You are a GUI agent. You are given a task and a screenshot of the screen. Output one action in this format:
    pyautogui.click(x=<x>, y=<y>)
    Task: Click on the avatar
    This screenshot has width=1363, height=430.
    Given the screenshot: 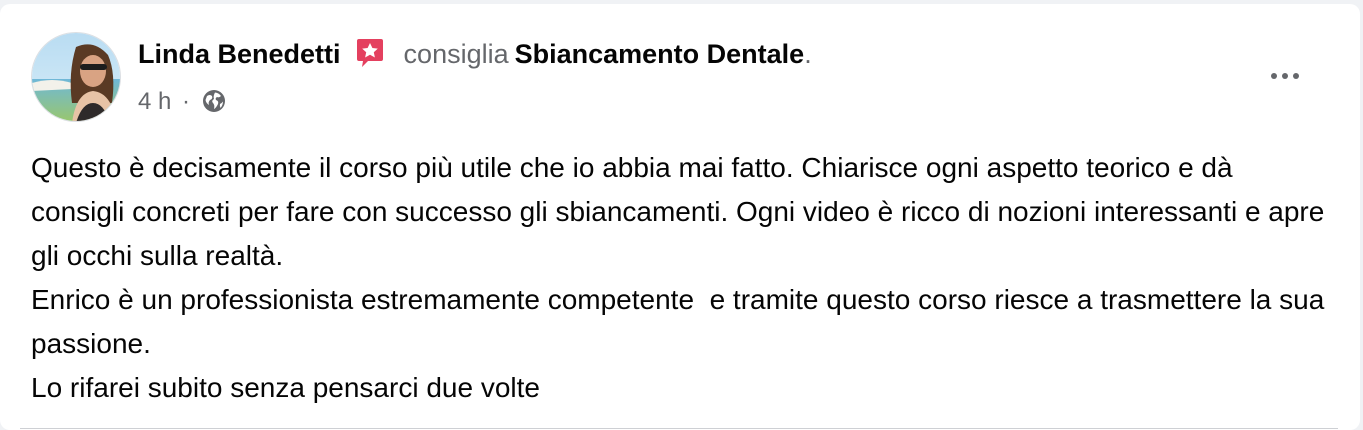 What is the action you would take?
    pyautogui.click(x=76, y=77)
    